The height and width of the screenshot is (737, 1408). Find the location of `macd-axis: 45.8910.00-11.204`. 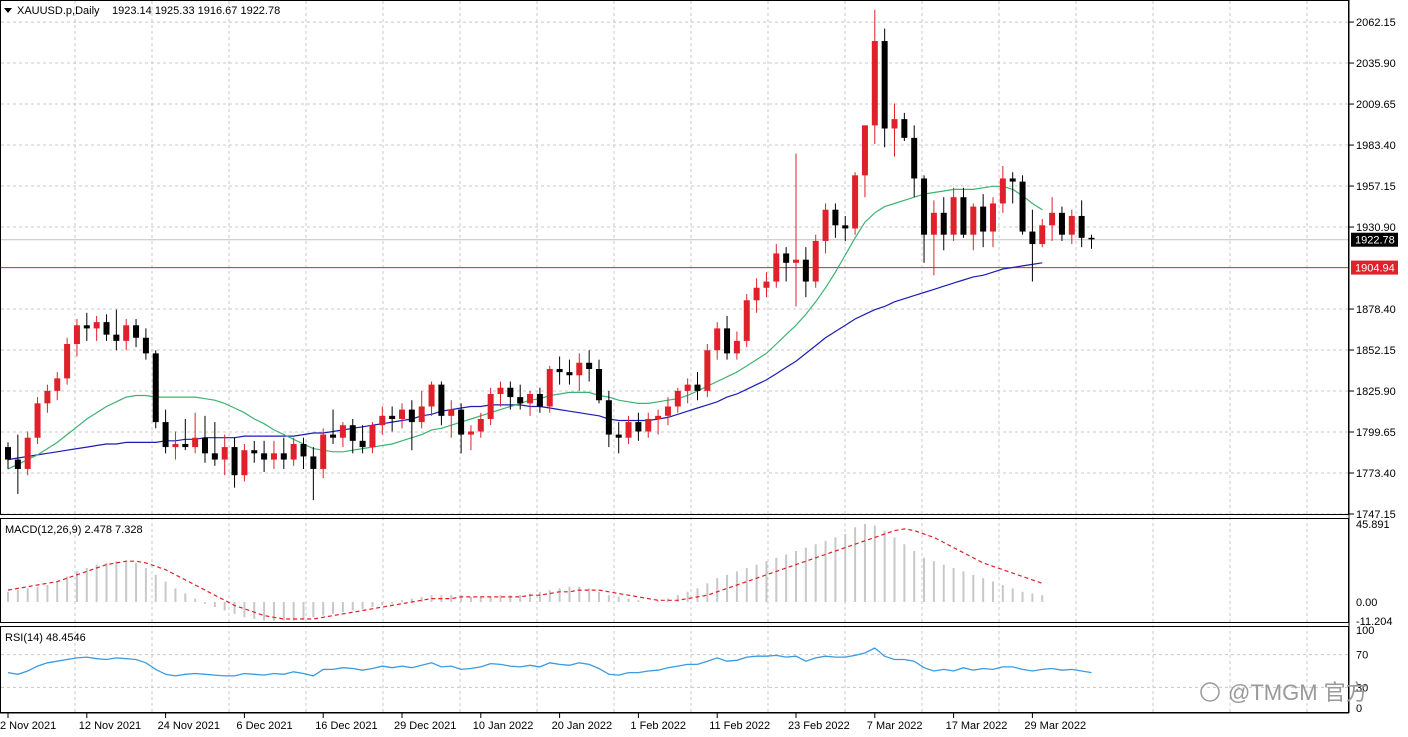

macd-axis: 45.8910.00-11.204 is located at coordinates (1374, 573).